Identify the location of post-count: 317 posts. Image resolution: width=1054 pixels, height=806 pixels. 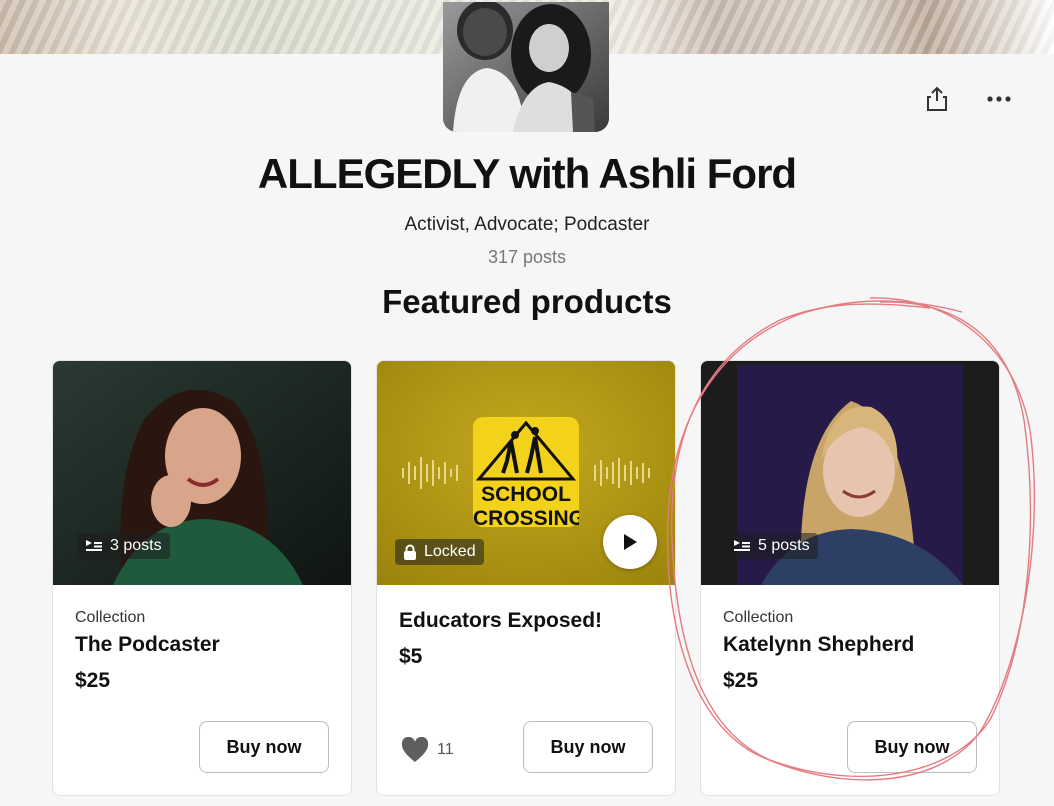
(527, 257).